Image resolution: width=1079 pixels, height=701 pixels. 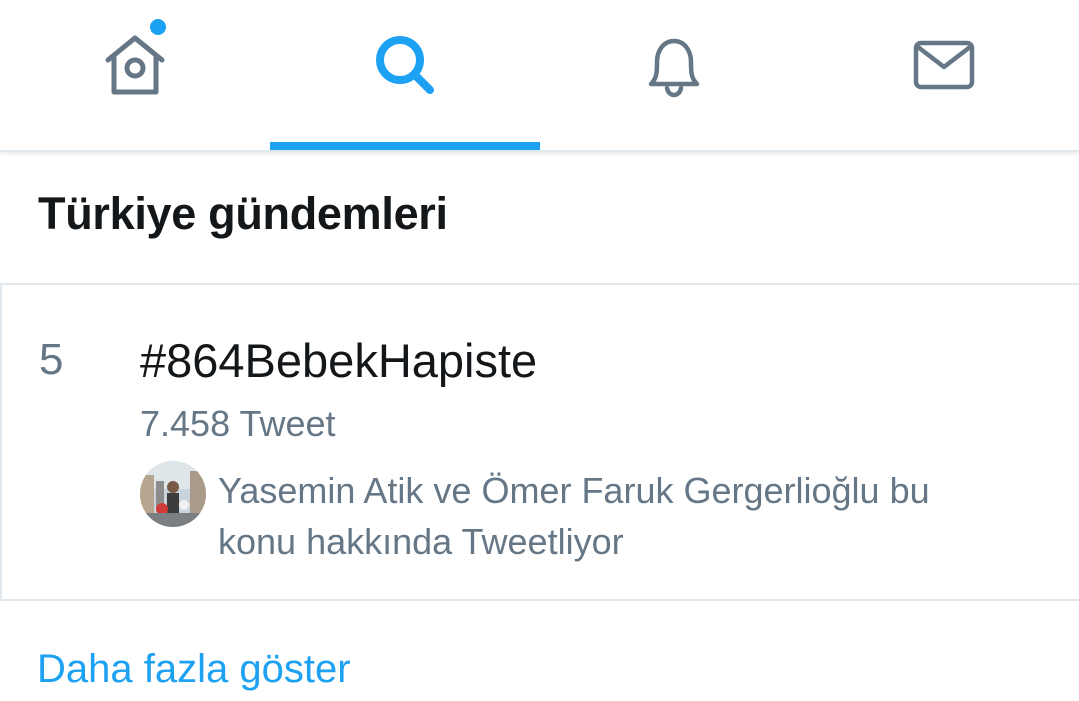 I want to click on tab-messages, so click(x=944, y=75).